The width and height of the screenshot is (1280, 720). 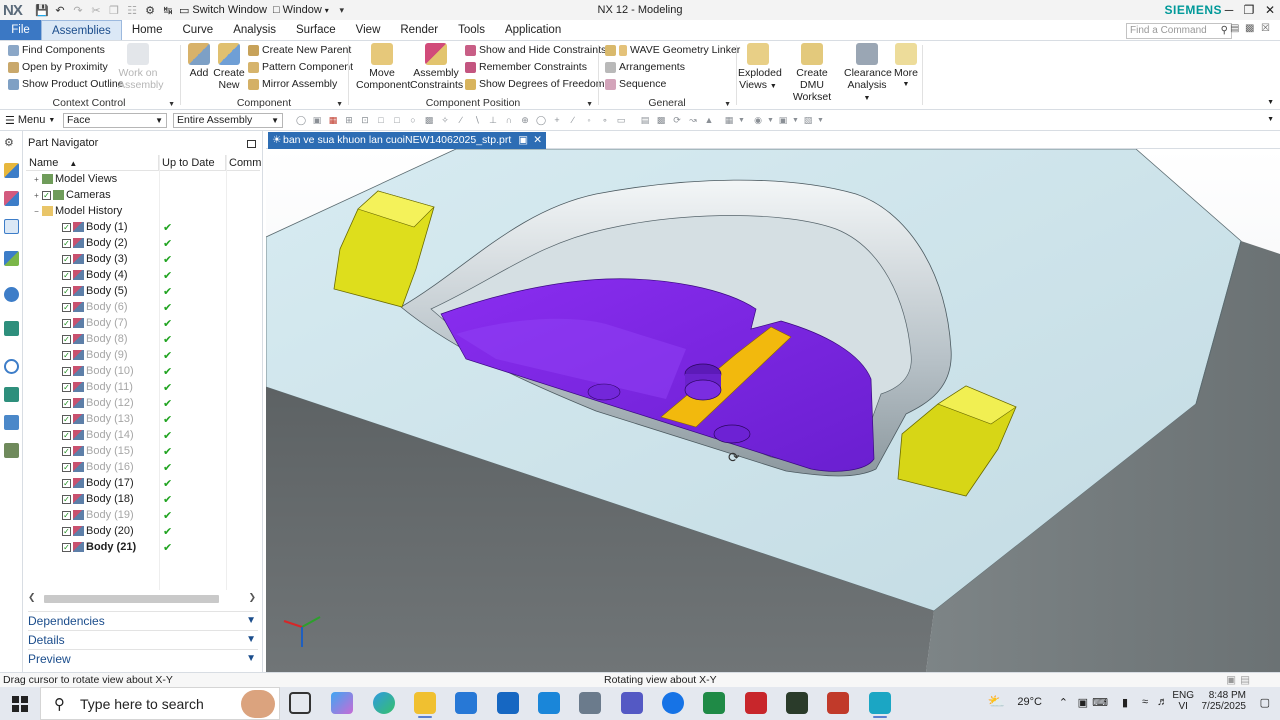 What do you see at coordinates (1234, 28) in the screenshot?
I see `ribbon-options-icon: ▤` at bounding box center [1234, 28].